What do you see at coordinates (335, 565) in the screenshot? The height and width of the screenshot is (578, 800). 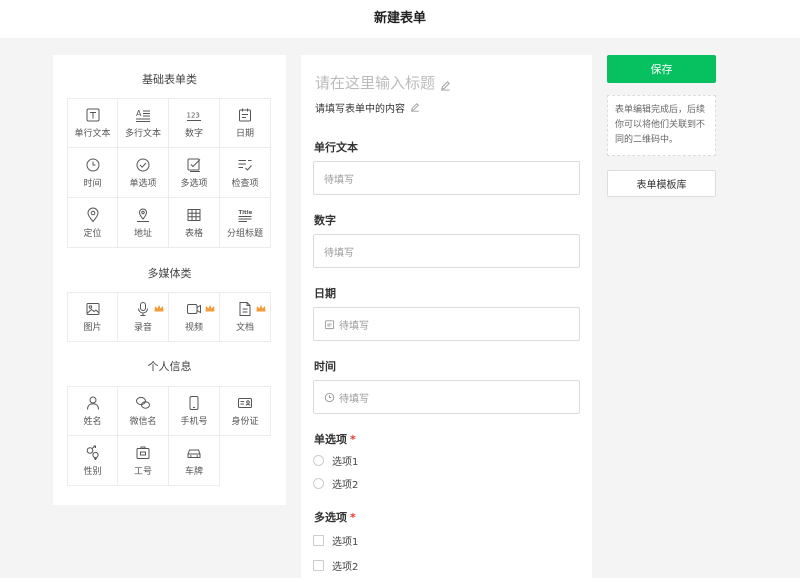 I see `multi-choice-option-2: 选项2` at bounding box center [335, 565].